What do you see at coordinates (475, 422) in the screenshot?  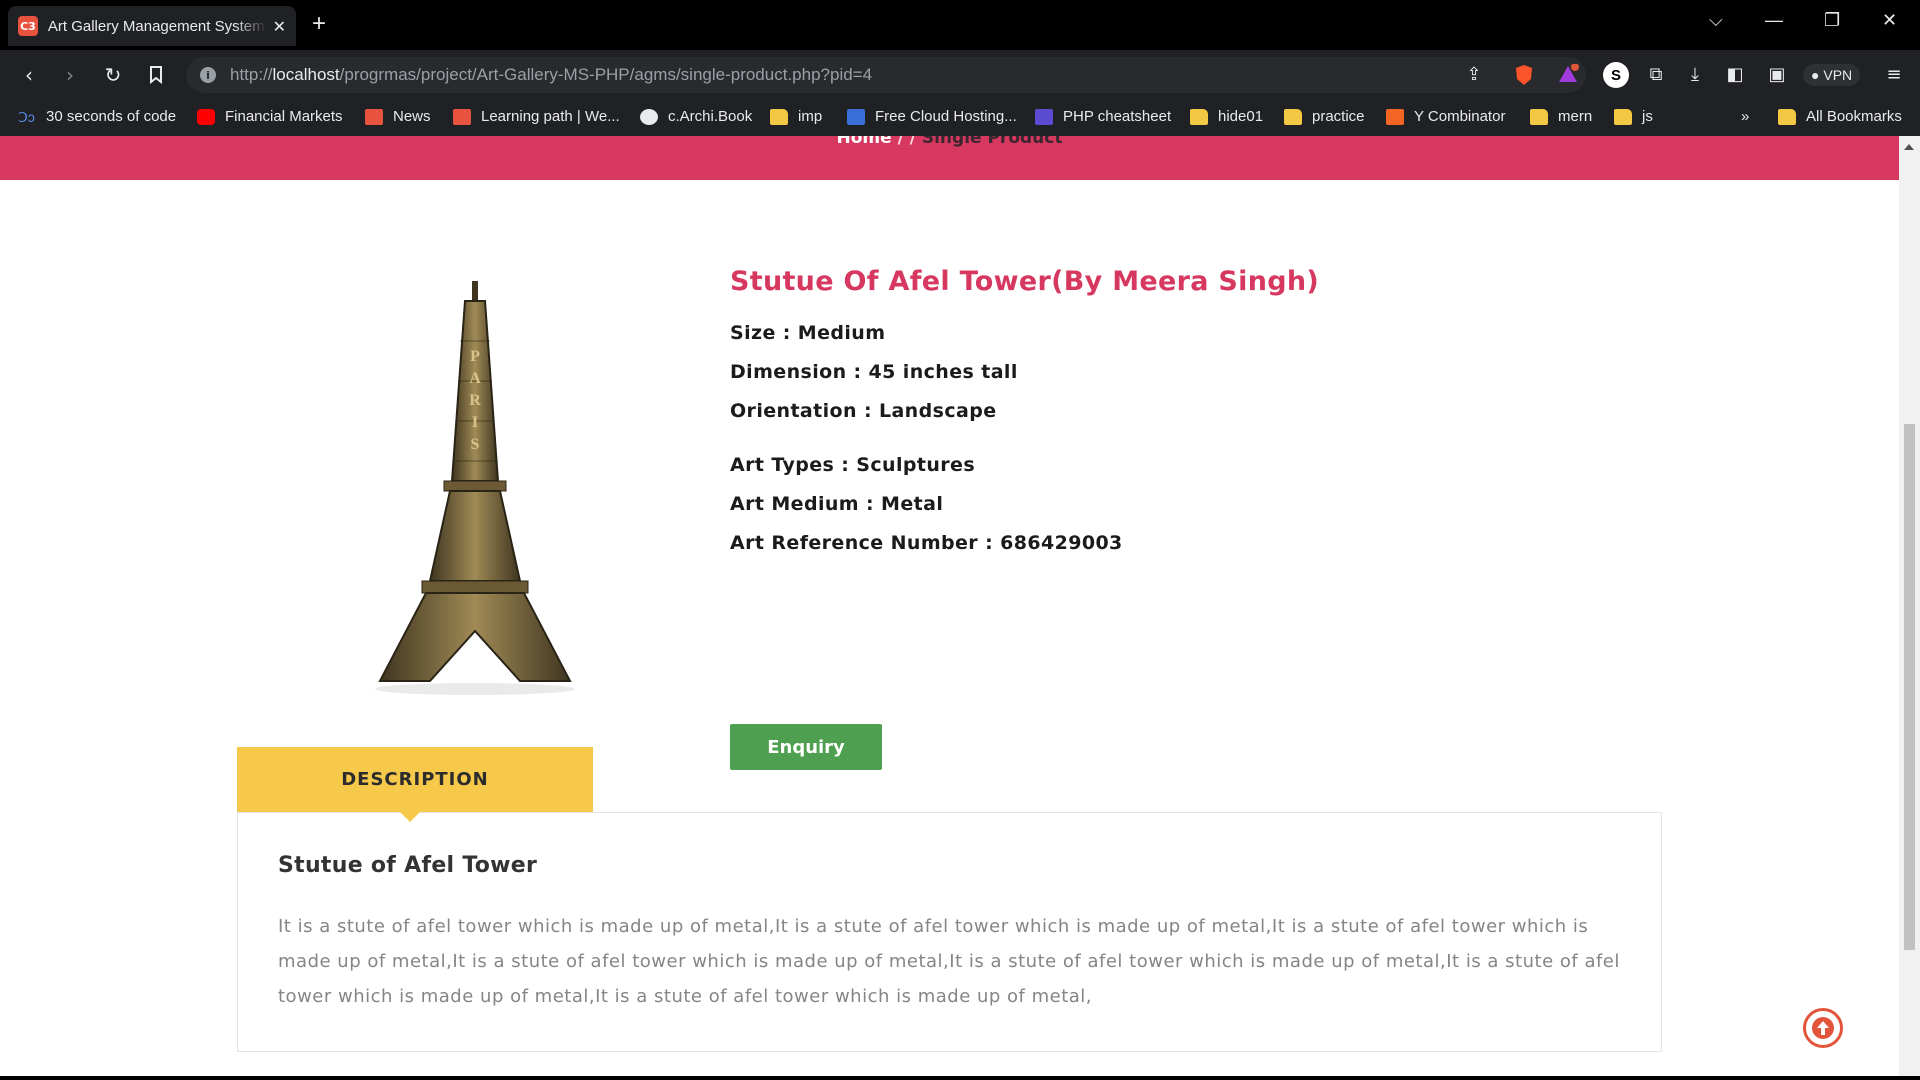 I see `paris-letter: I` at bounding box center [475, 422].